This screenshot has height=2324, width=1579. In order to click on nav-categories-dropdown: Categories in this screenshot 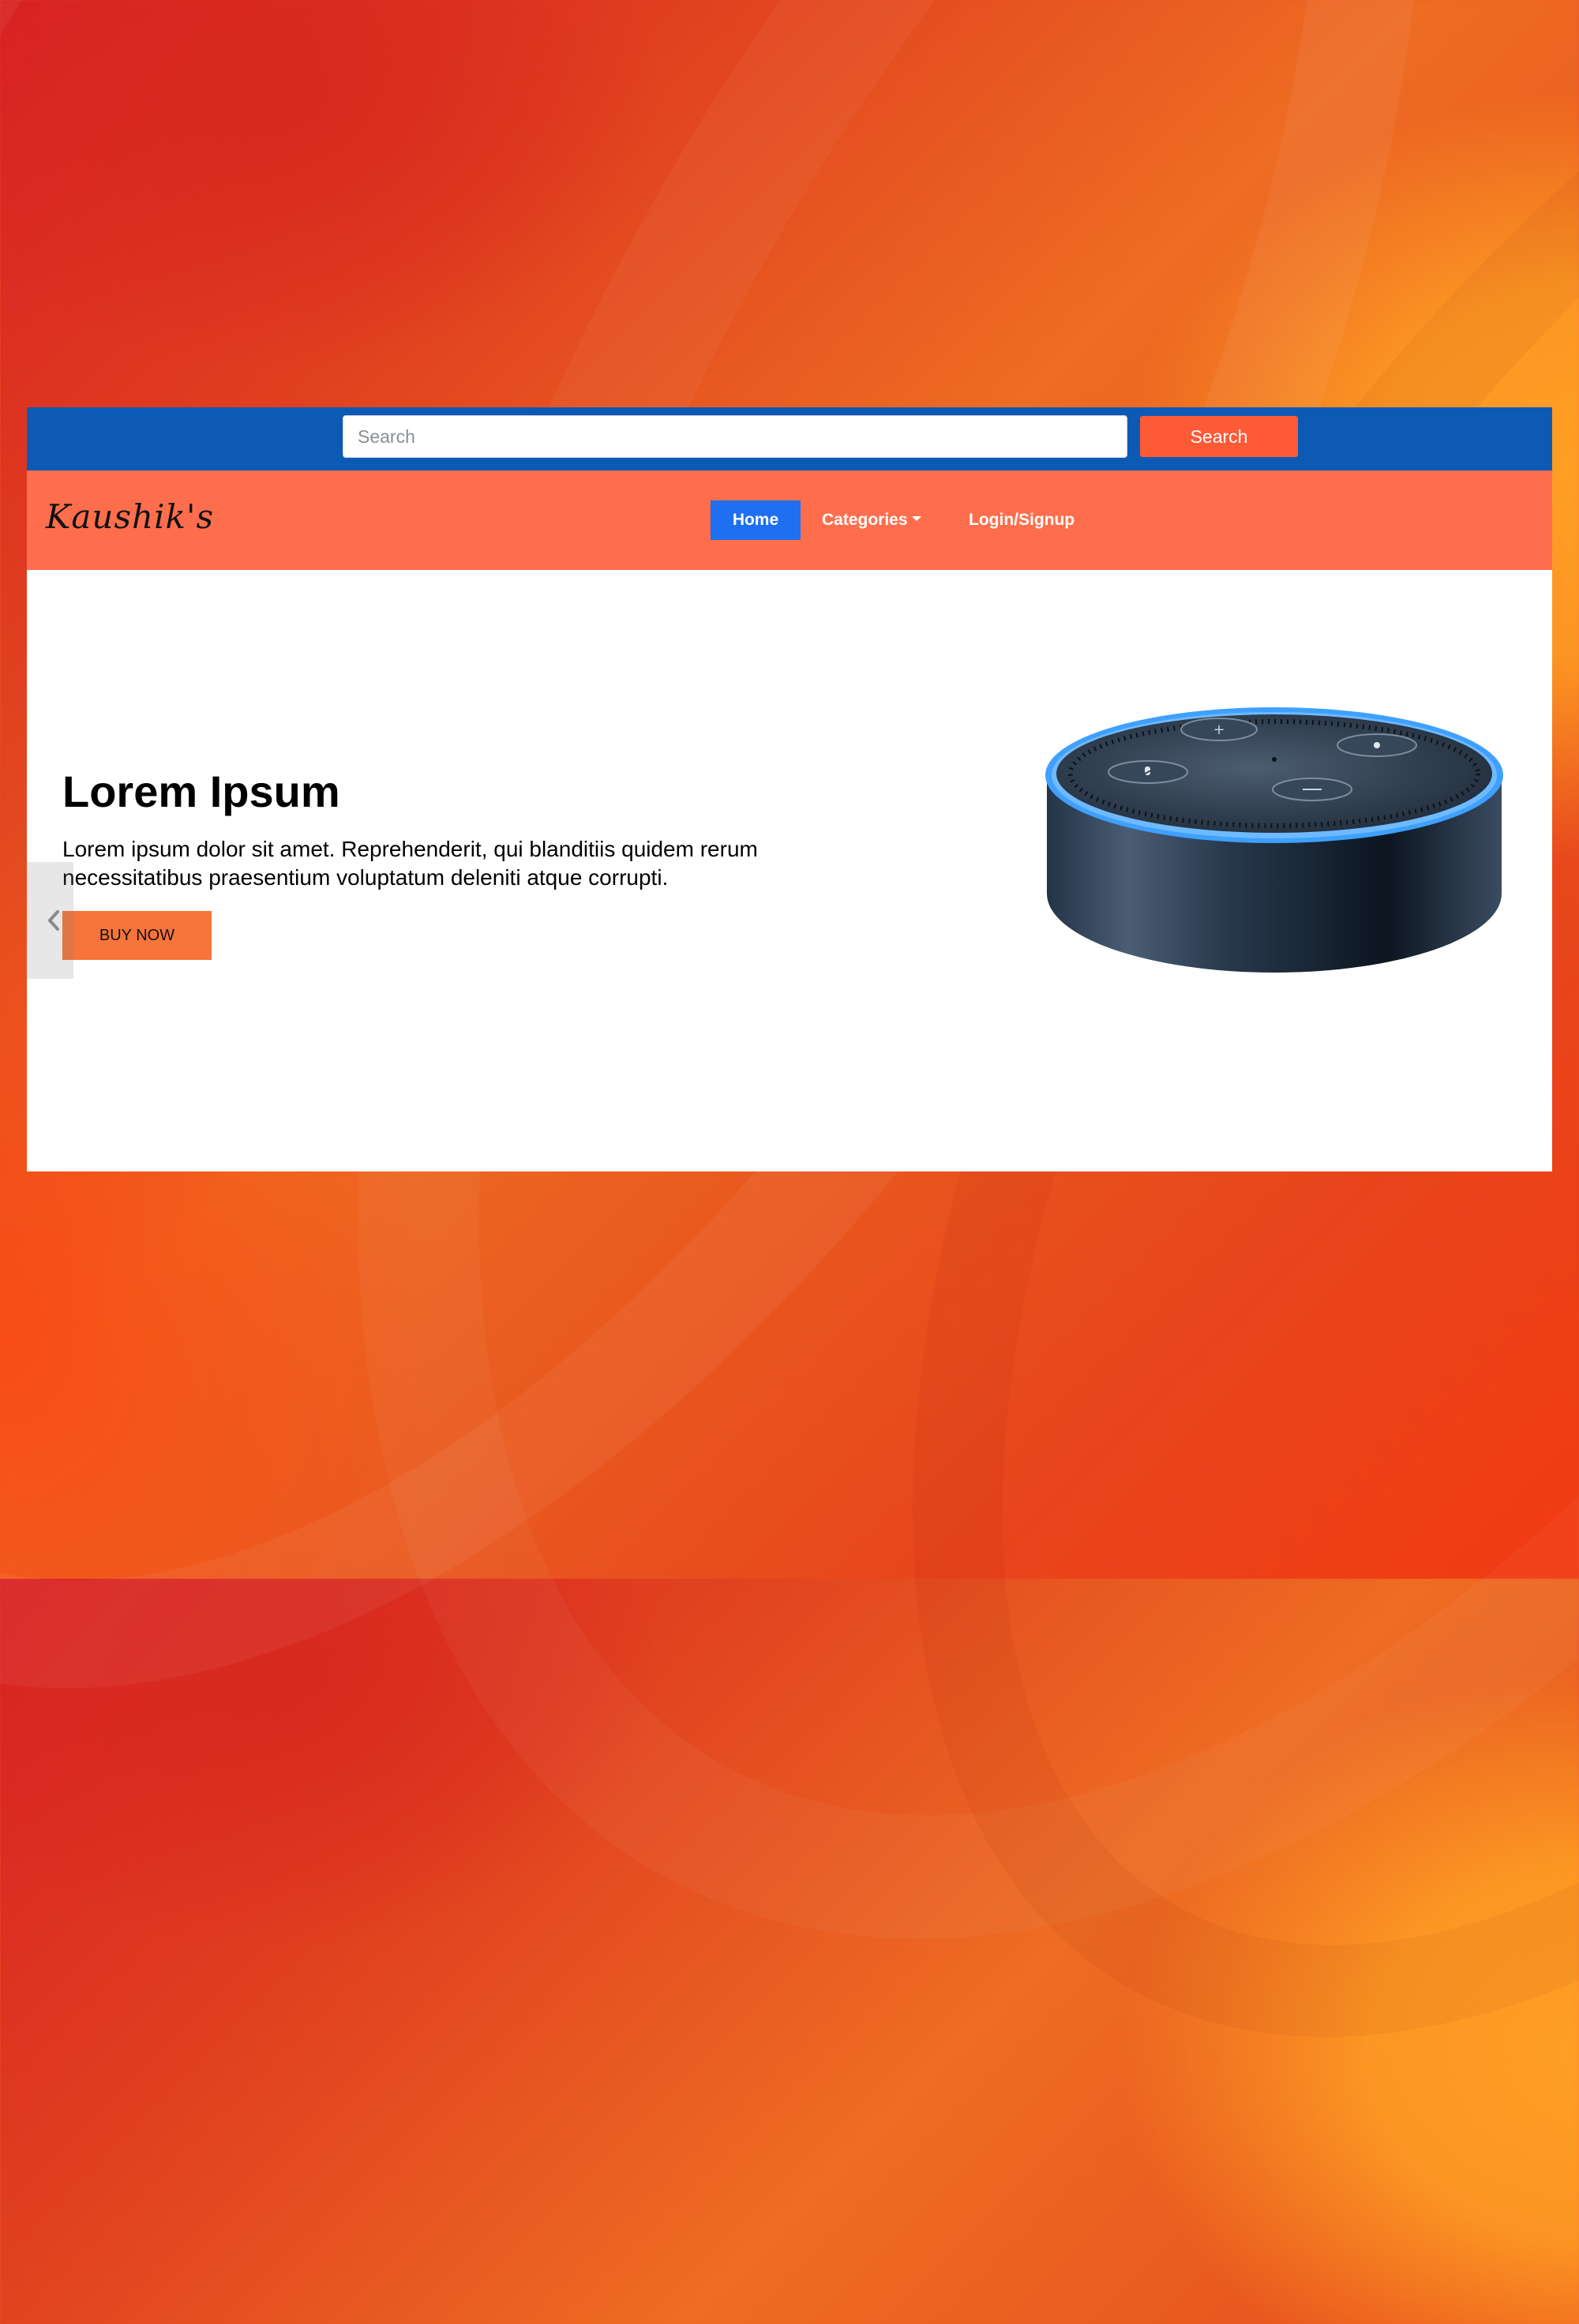, I will do `click(871, 520)`.